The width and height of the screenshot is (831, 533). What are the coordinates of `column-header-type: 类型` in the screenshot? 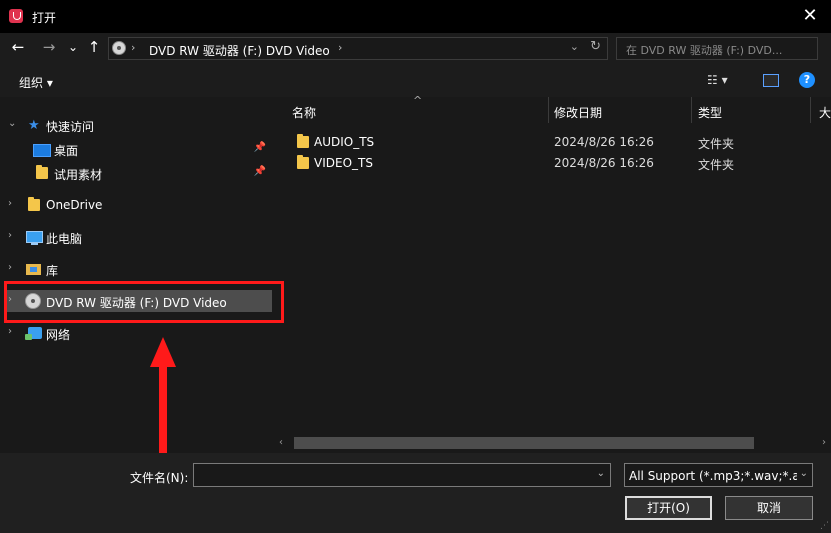 It's located at (740, 110).